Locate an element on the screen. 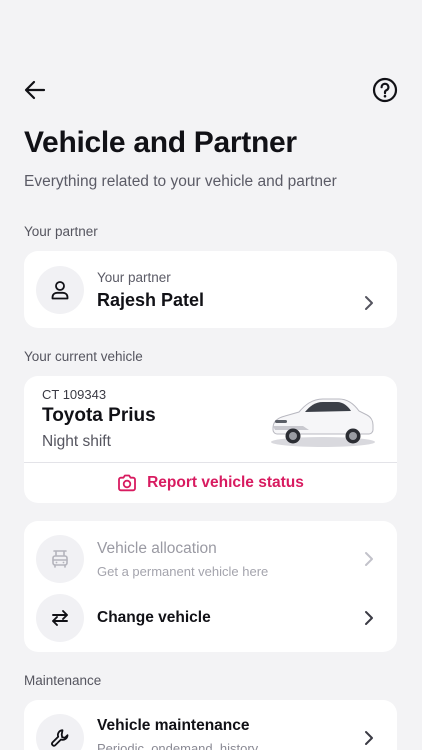 The height and width of the screenshot is (750, 422). arrow-left-icon is located at coordinates (35, 90).